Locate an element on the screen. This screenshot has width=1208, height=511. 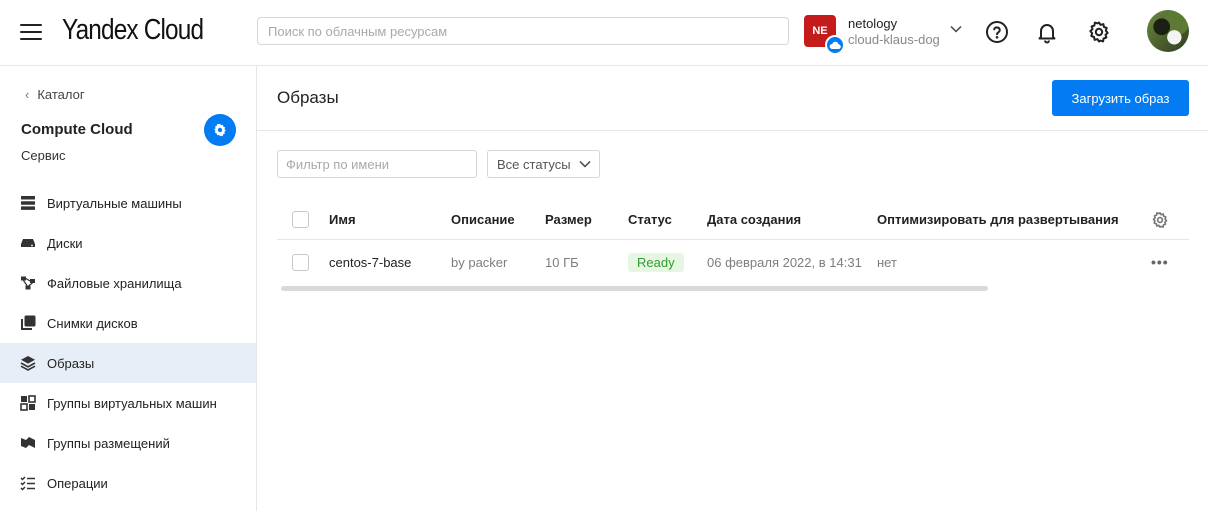
sidebar-item-instance-groups: Группы виртуальных машин is located at coordinates (128, 403).